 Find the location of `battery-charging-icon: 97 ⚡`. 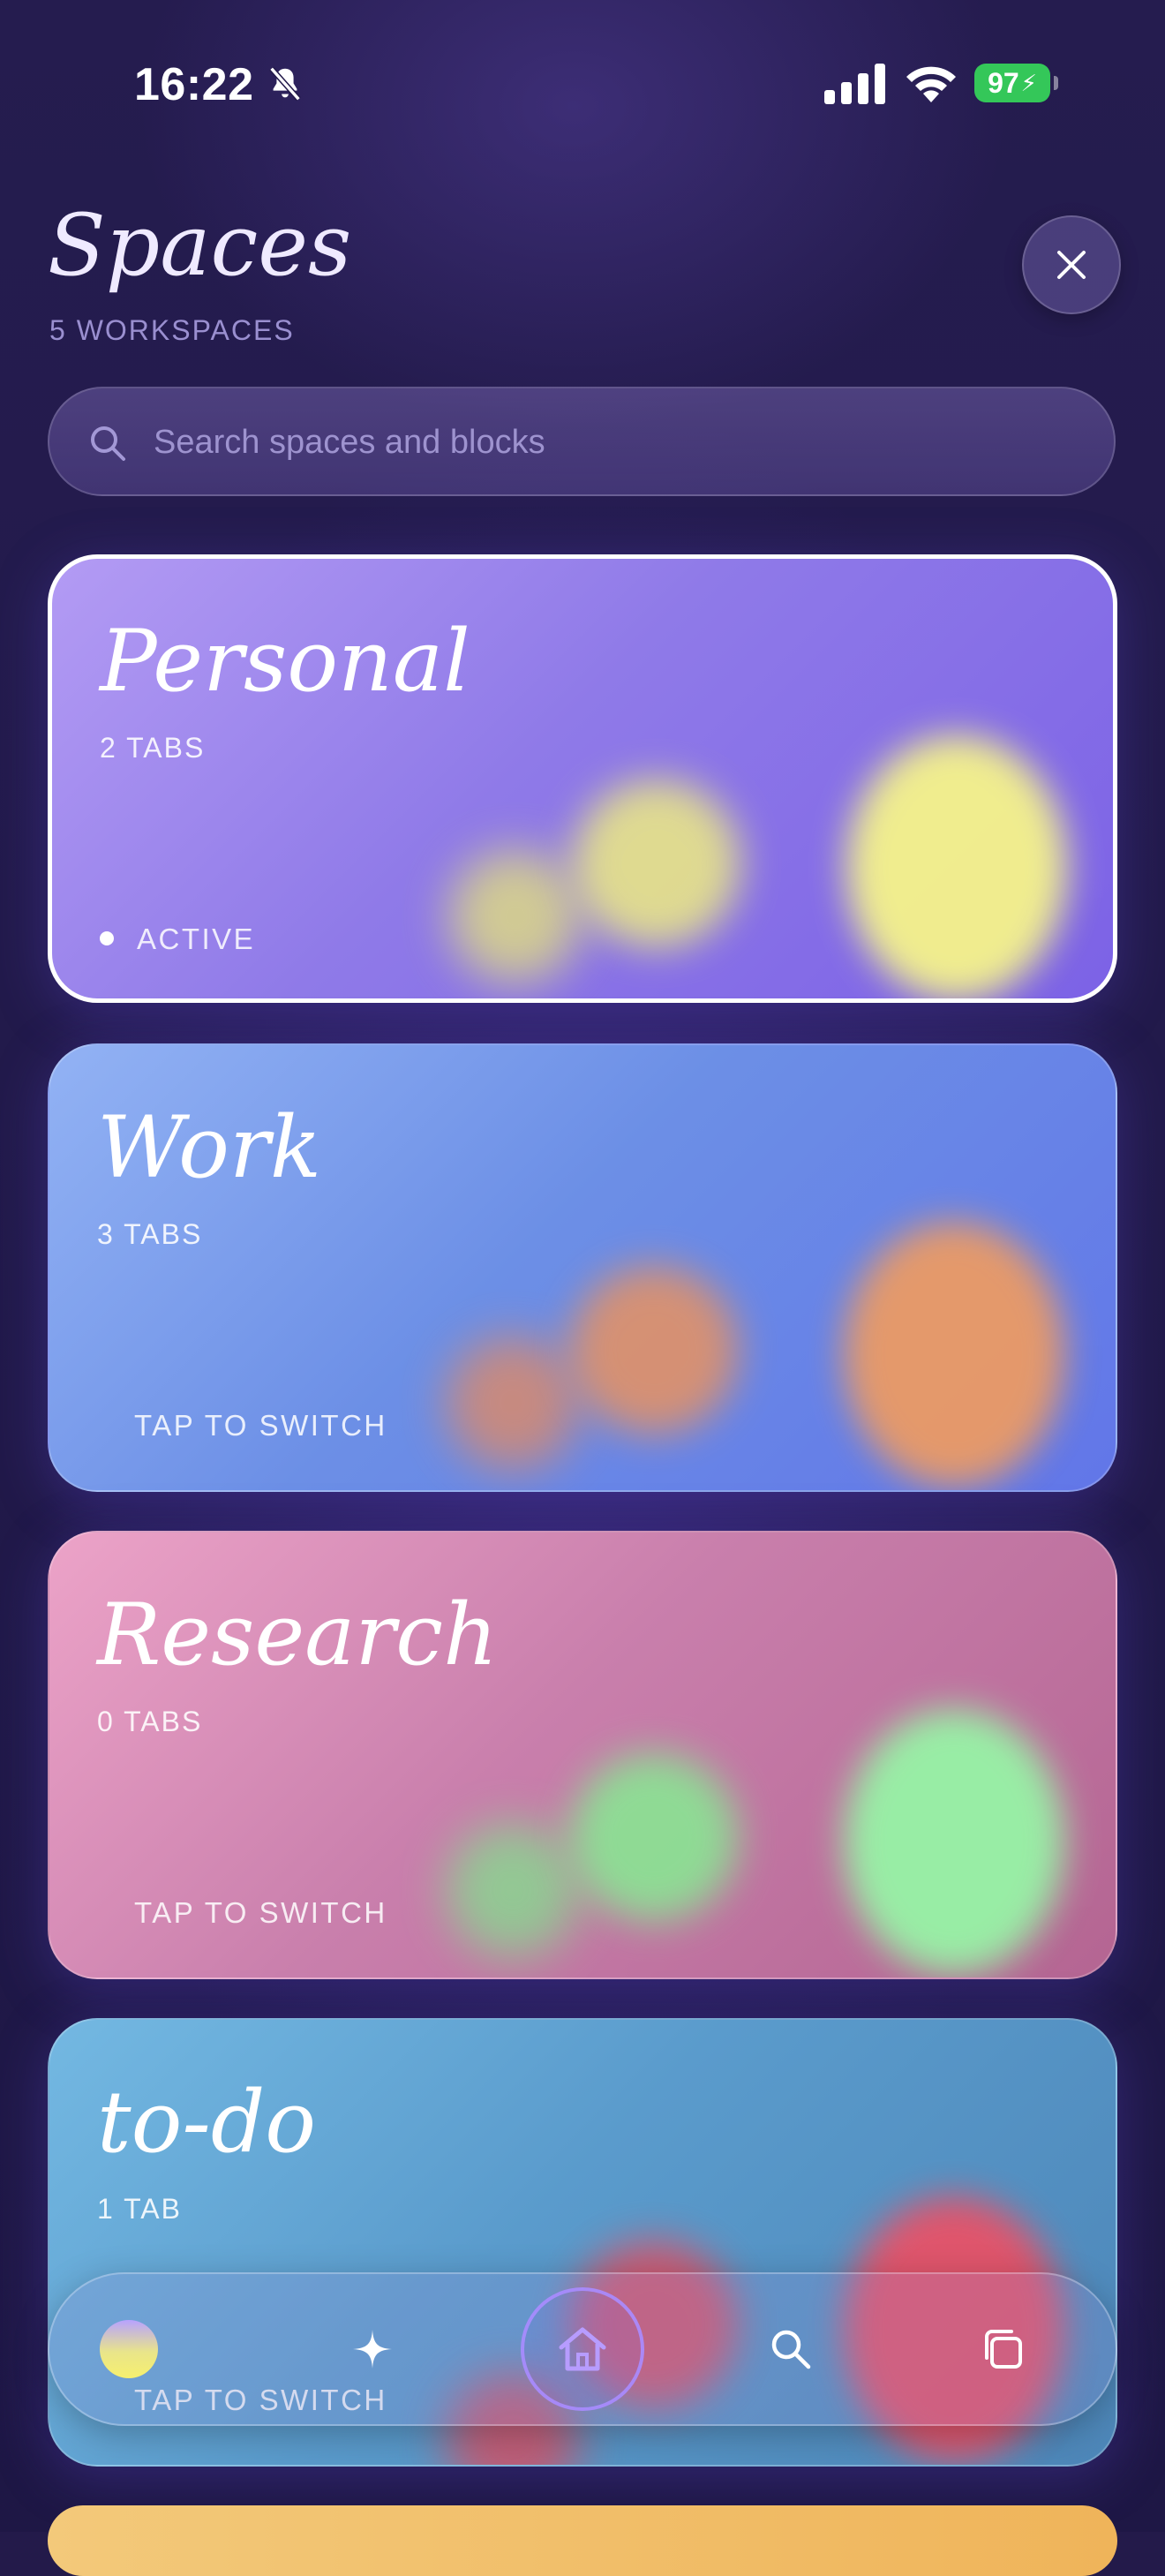

battery-charging-icon: 97 ⚡ is located at coordinates (1016, 83).